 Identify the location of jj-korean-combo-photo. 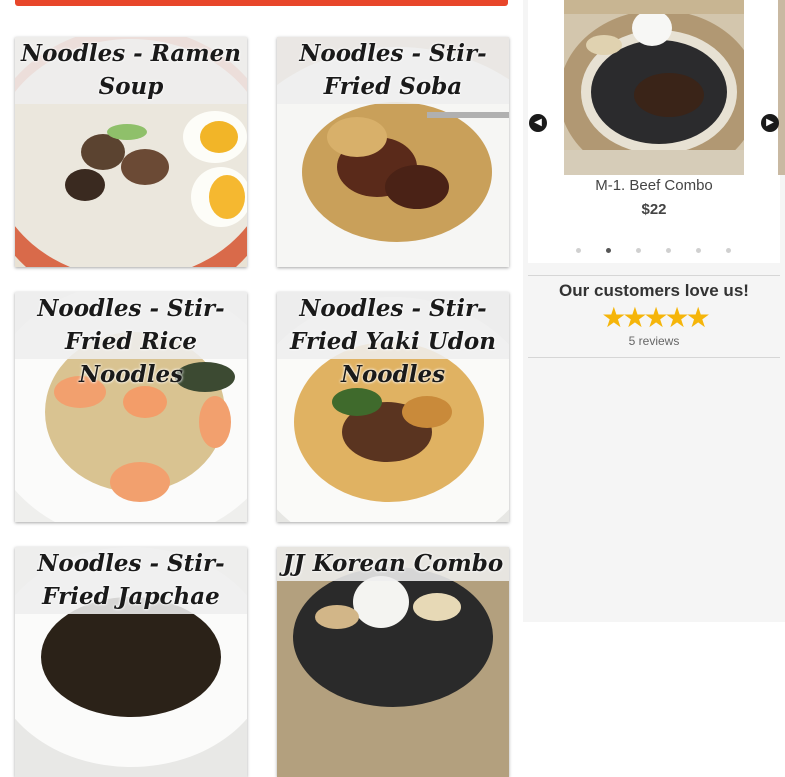
(393, 662).